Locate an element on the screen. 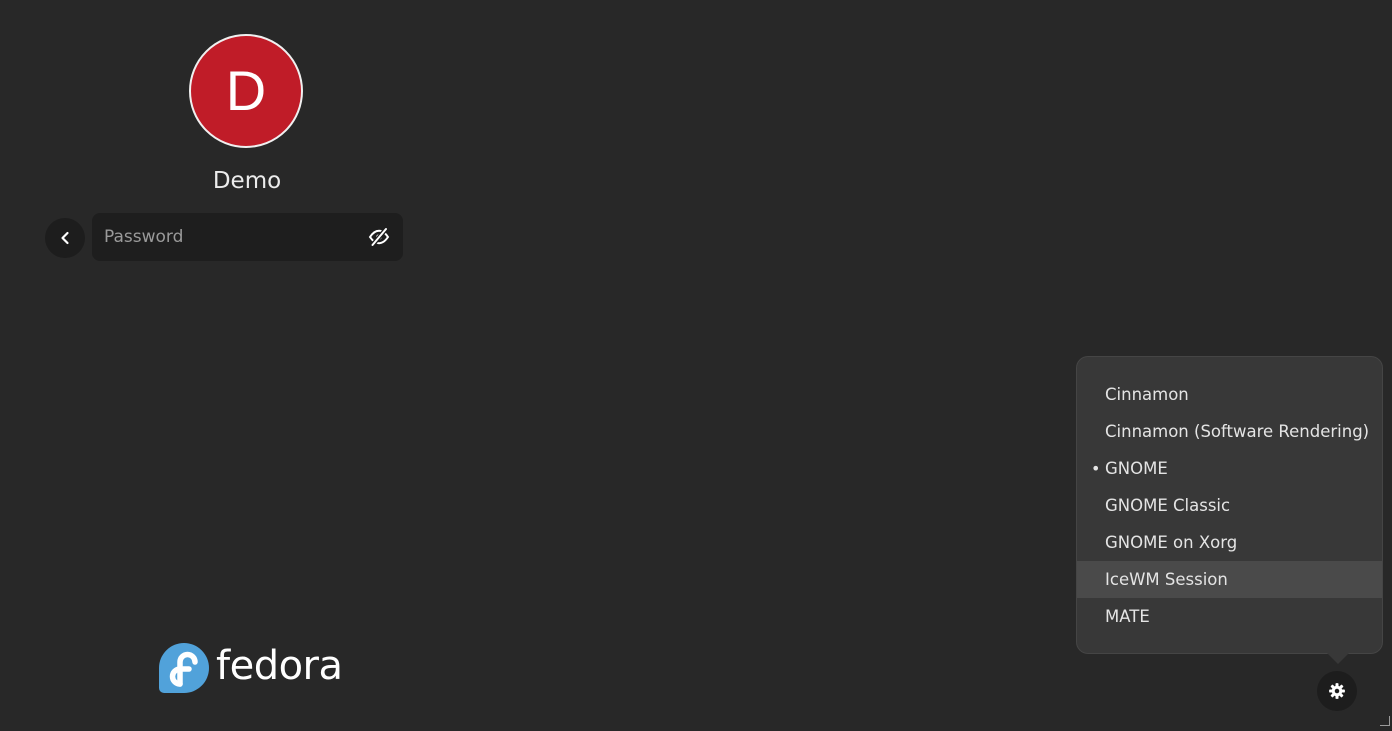  user-avatar: D is located at coordinates (246, 91).